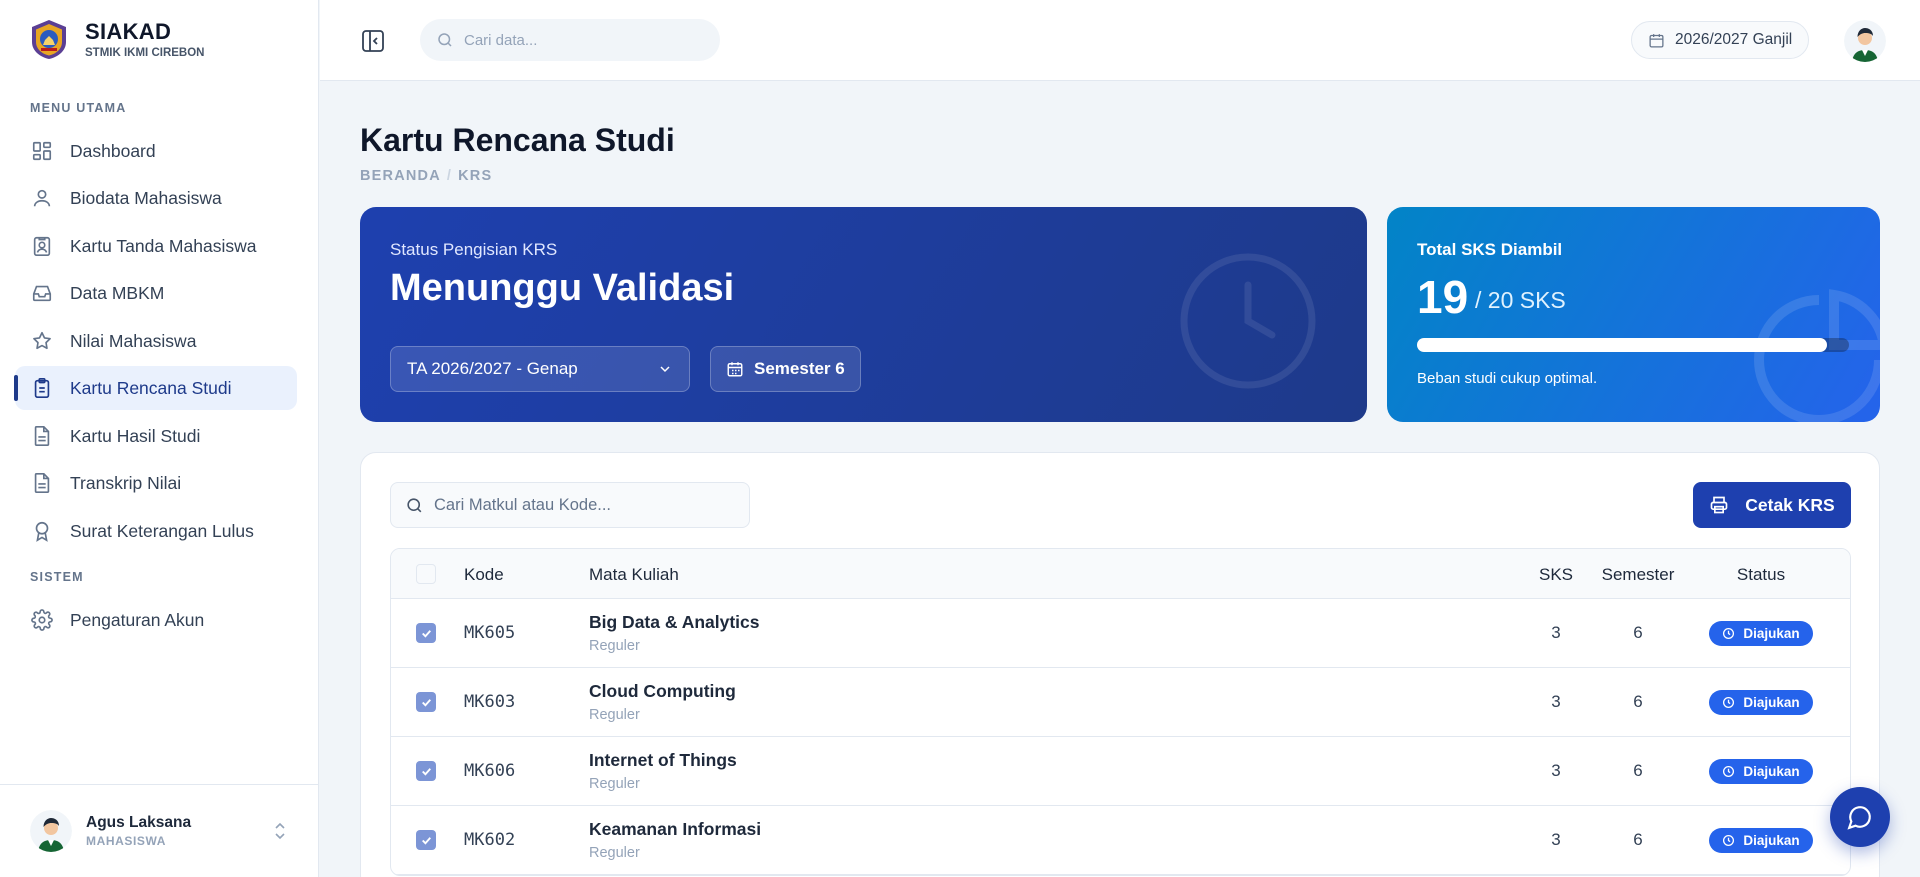 The height and width of the screenshot is (877, 1920). I want to click on sidebar-toggle-icon, so click(373, 41).